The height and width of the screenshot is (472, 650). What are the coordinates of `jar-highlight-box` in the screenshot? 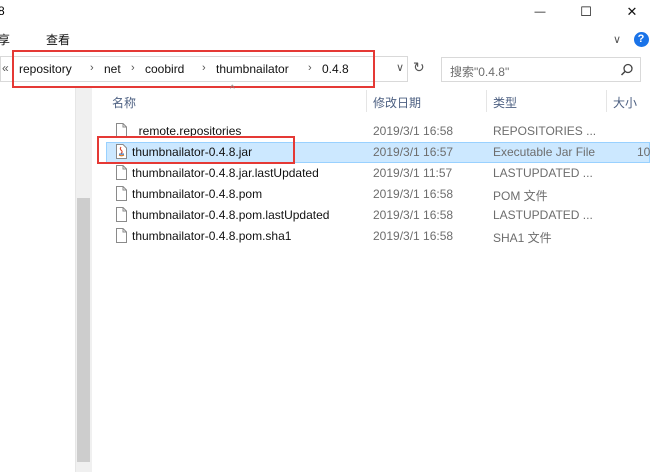 It's located at (196, 150).